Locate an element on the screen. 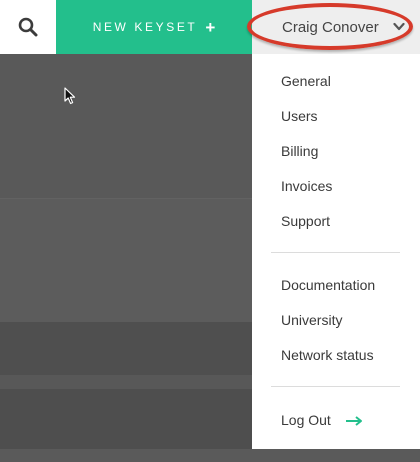  logout-button: Log Out is located at coordinates (322, 420).